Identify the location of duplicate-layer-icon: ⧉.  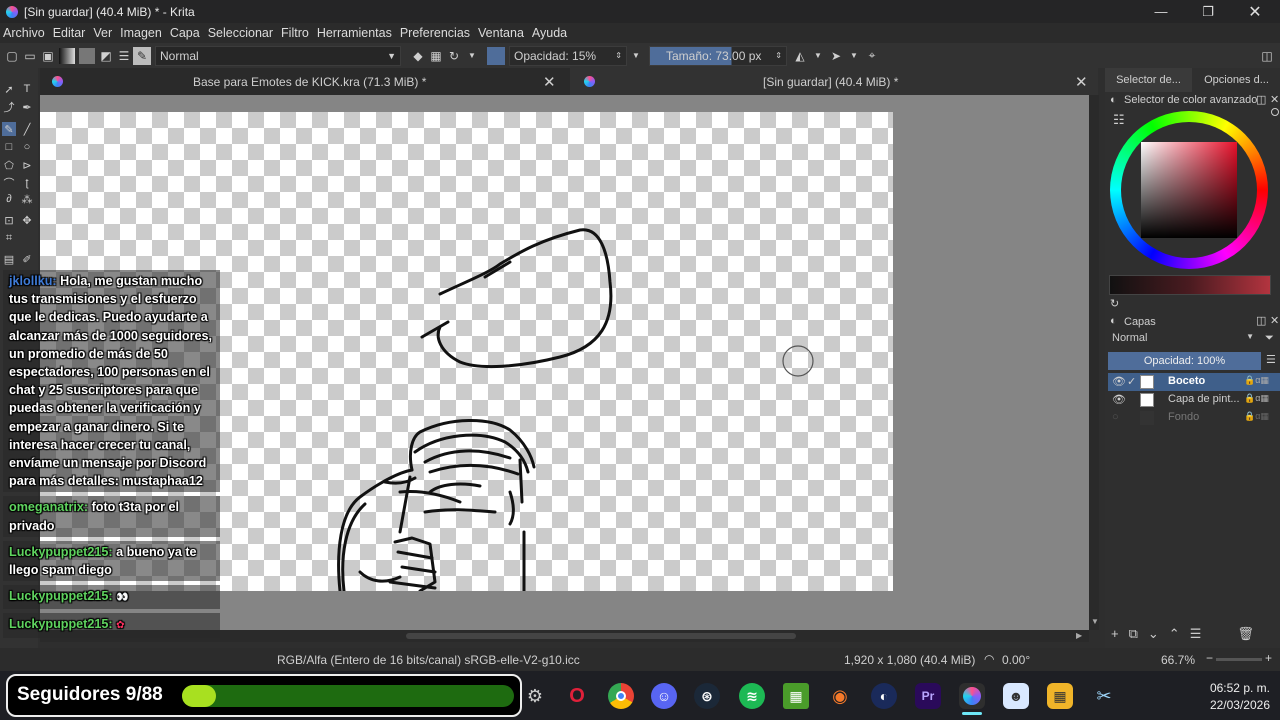
(1133, 634).